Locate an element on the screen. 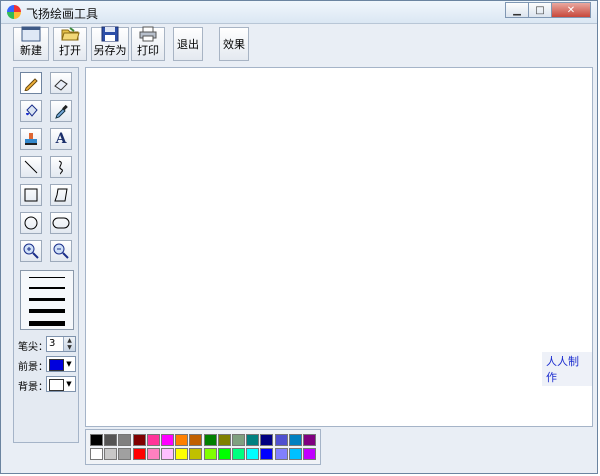 The image size is (600, 476). open-button: 打开 is located at coordinates (70, 44).